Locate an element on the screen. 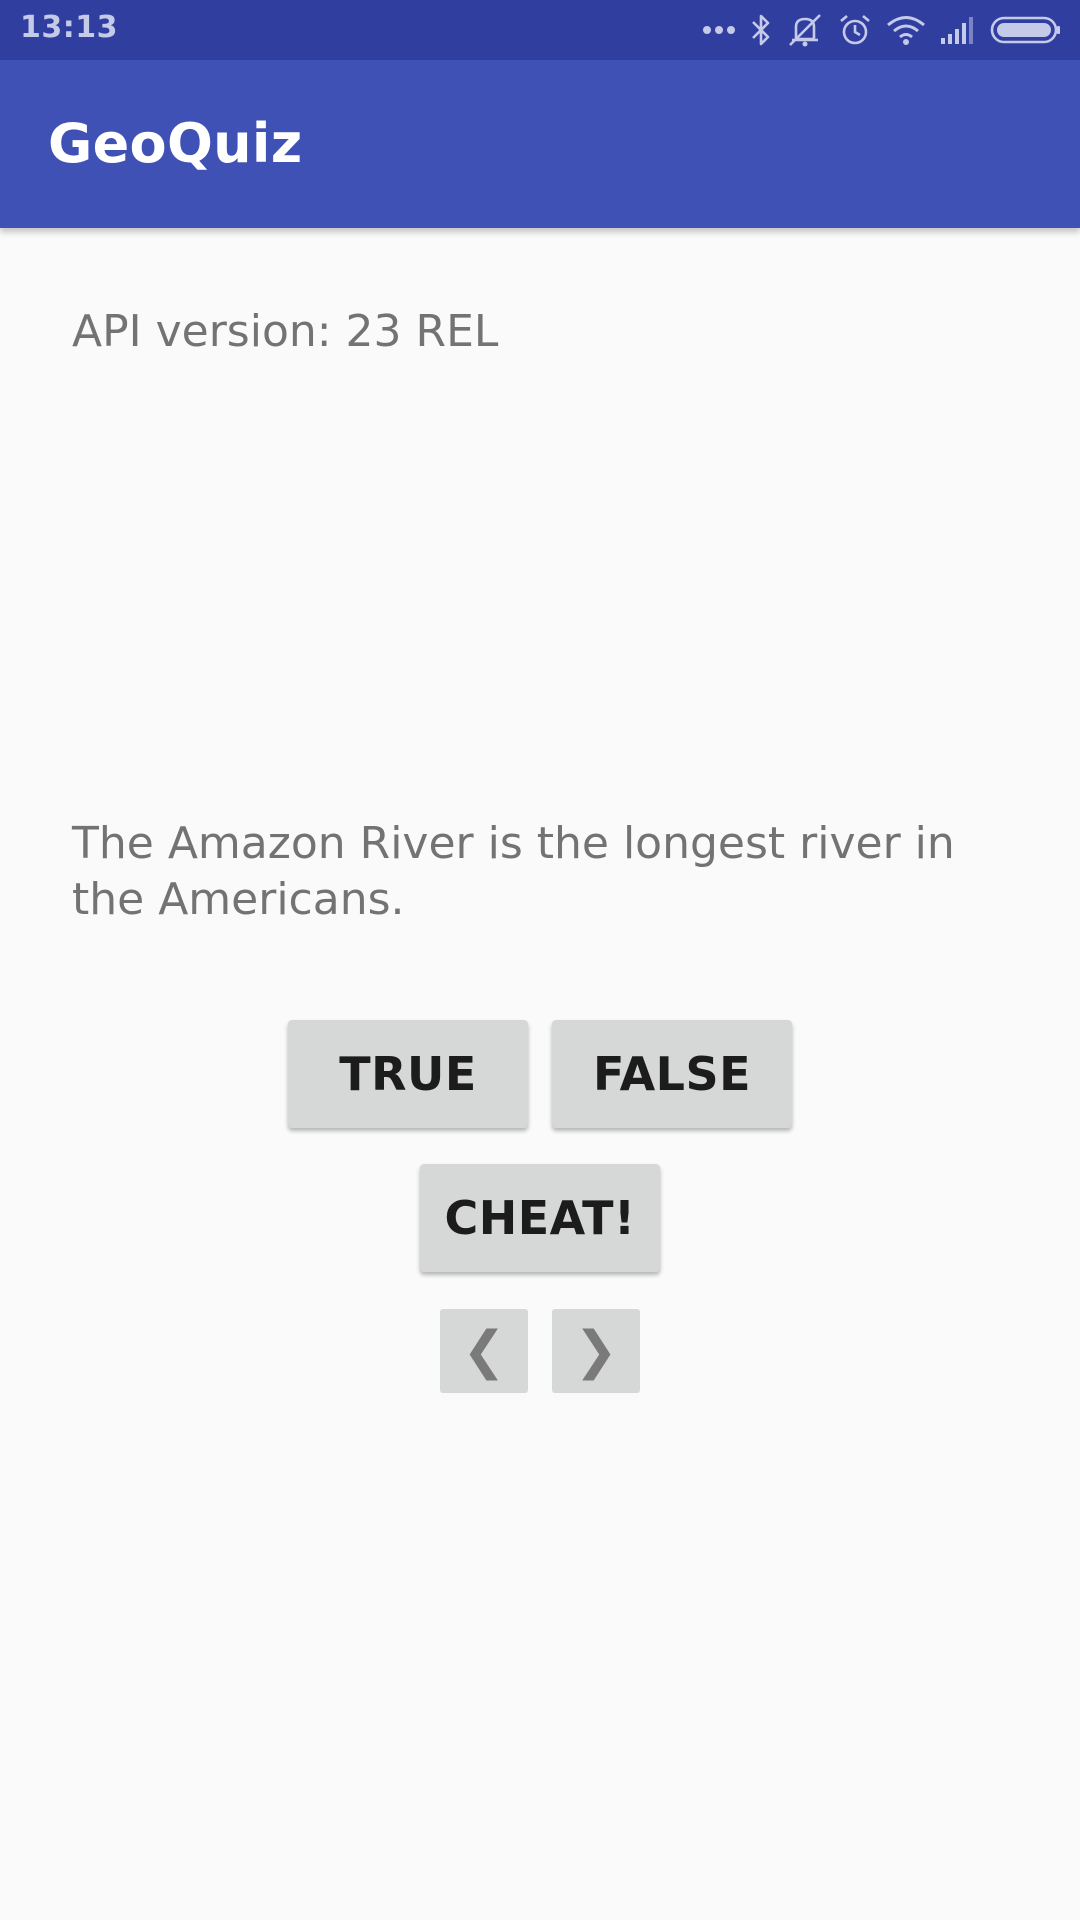 This screenshot has height=1920, width=1080. status-icons is located at coordinates (875, 30).